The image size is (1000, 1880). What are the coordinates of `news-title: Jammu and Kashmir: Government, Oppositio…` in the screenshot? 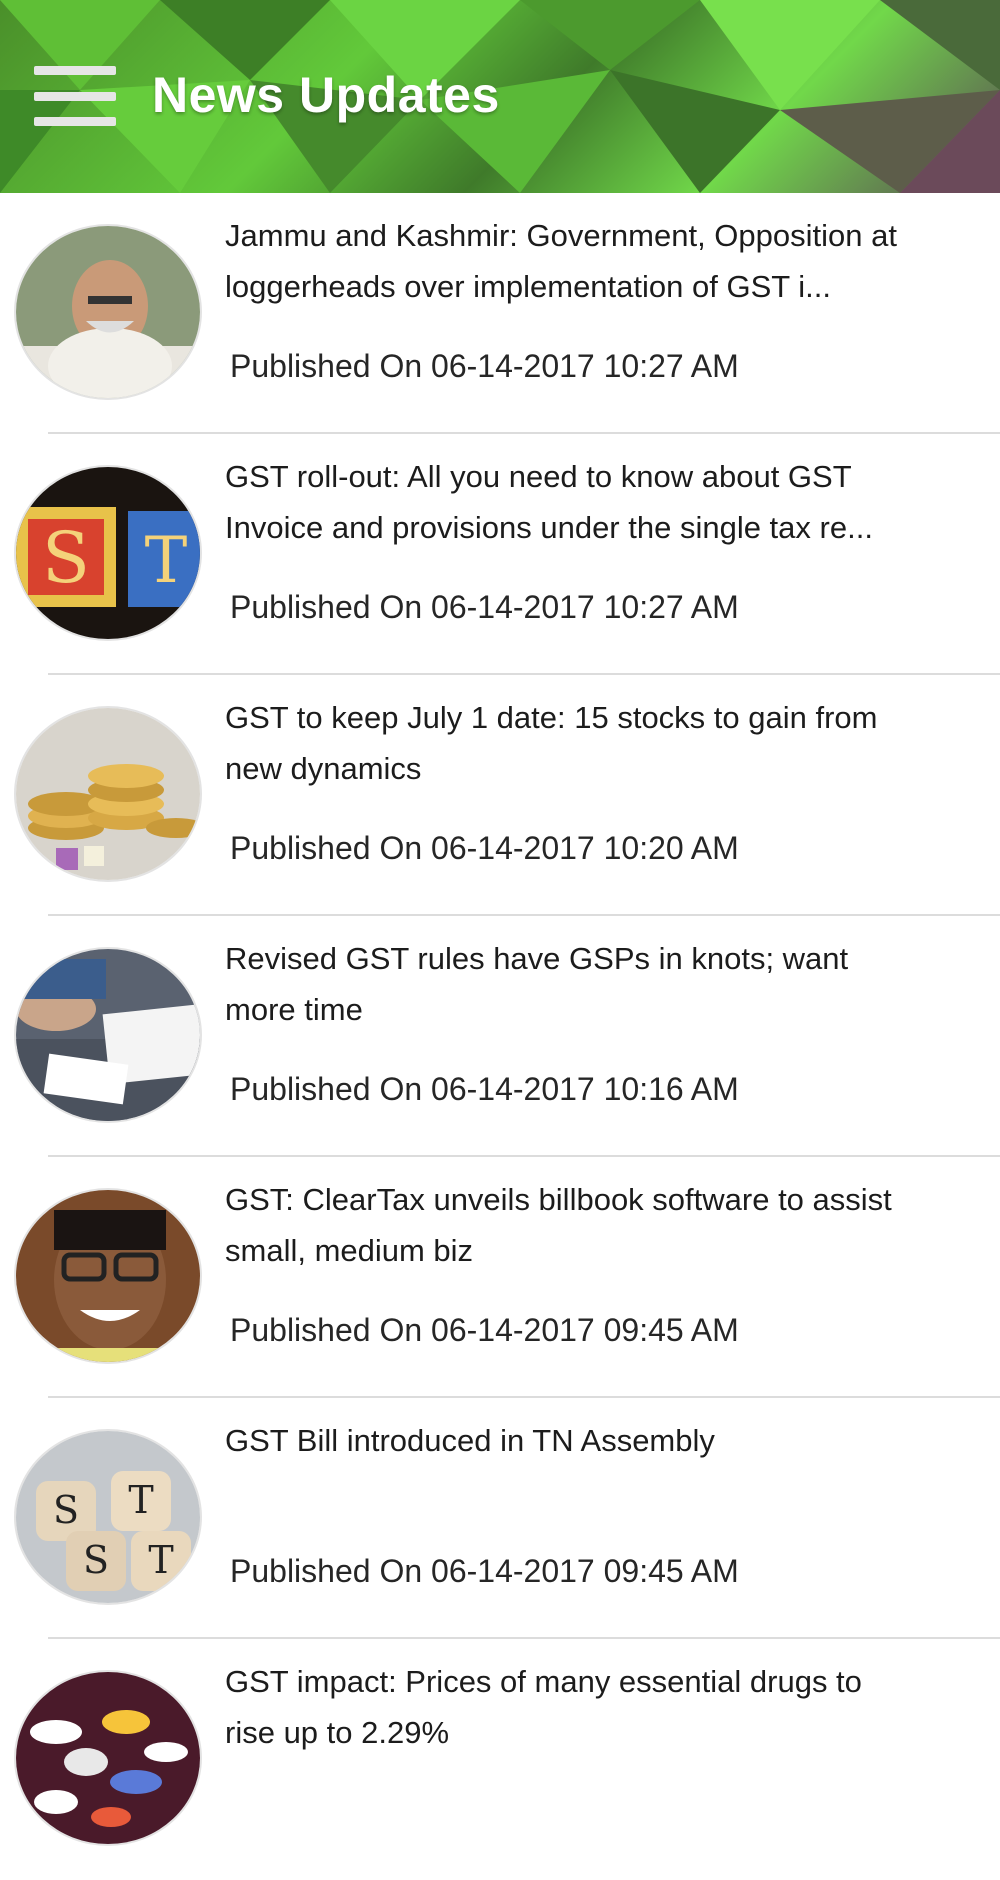 It's located at (561, 261).